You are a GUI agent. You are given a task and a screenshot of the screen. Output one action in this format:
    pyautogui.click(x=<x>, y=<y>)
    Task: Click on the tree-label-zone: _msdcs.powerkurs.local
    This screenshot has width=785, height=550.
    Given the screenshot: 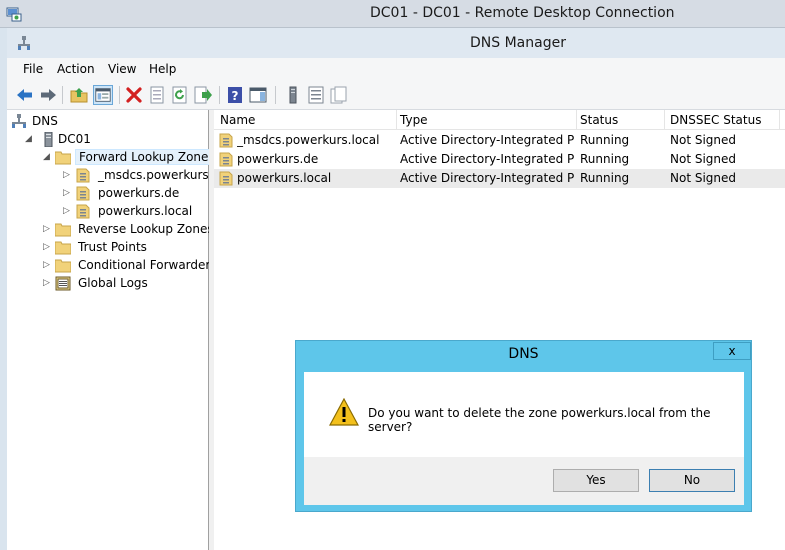 What is the action you would take?
    pyautogui.click(x=153, y=175)
    